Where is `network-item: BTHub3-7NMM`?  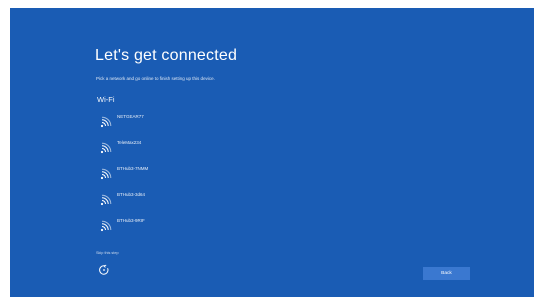
network-item: BTHub3-7NMM is located at coordinates (200, 177).